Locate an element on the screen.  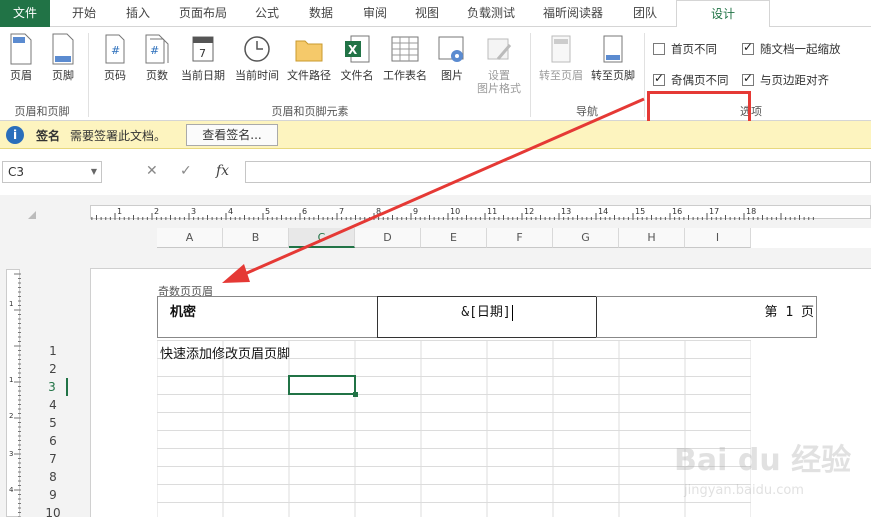
svg-text: 7 is located at coordinates (202, 53).